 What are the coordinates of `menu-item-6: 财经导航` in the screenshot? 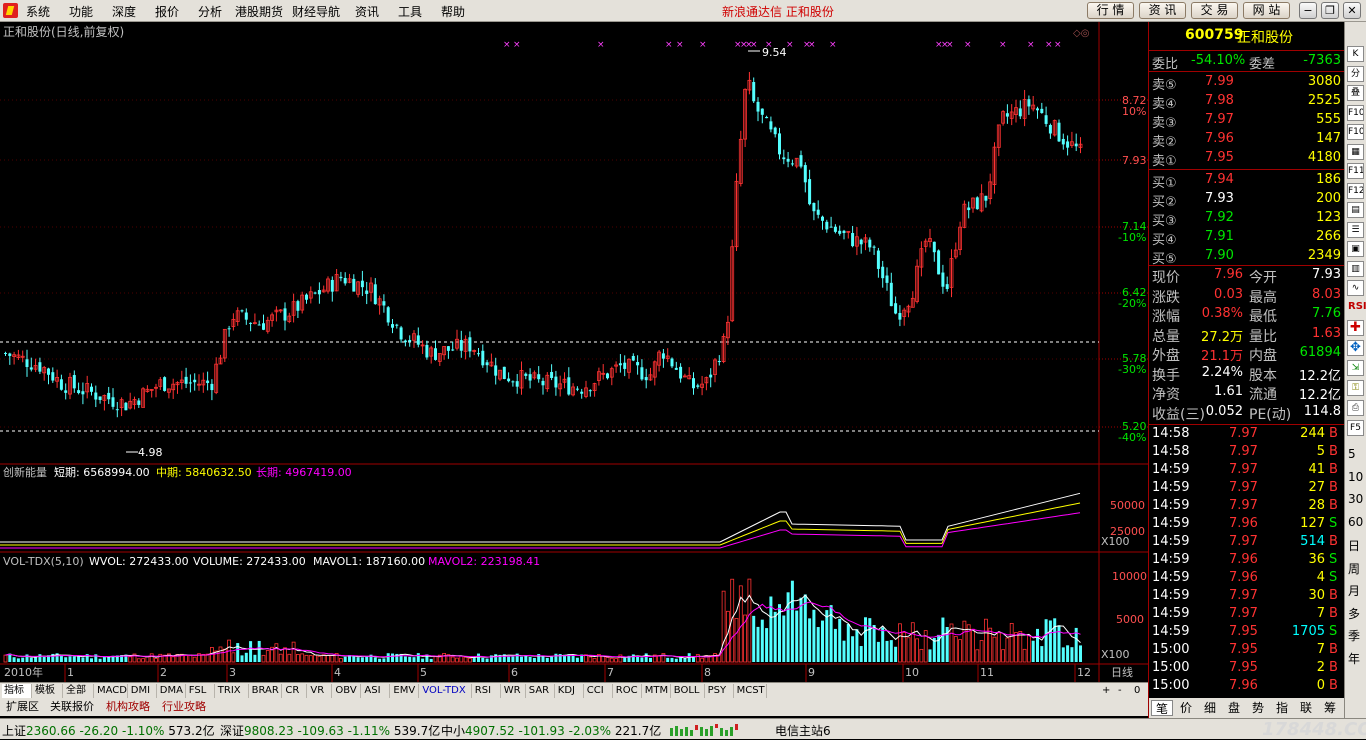 It's located at (316, 11).